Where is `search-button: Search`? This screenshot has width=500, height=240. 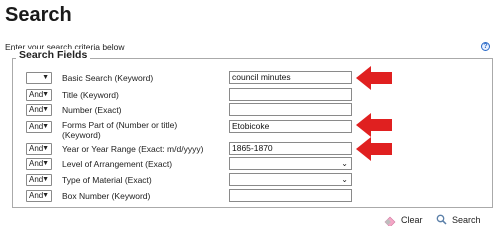 search-button: Search is located at coordinates (458, 219).